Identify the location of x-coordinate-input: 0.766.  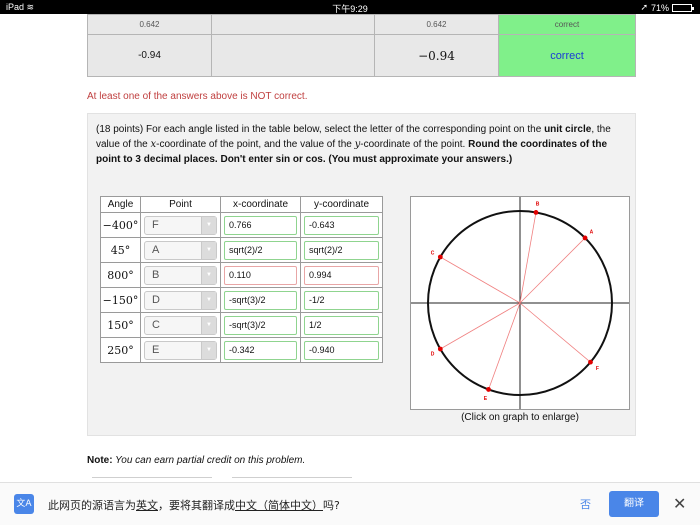
(260, 225).